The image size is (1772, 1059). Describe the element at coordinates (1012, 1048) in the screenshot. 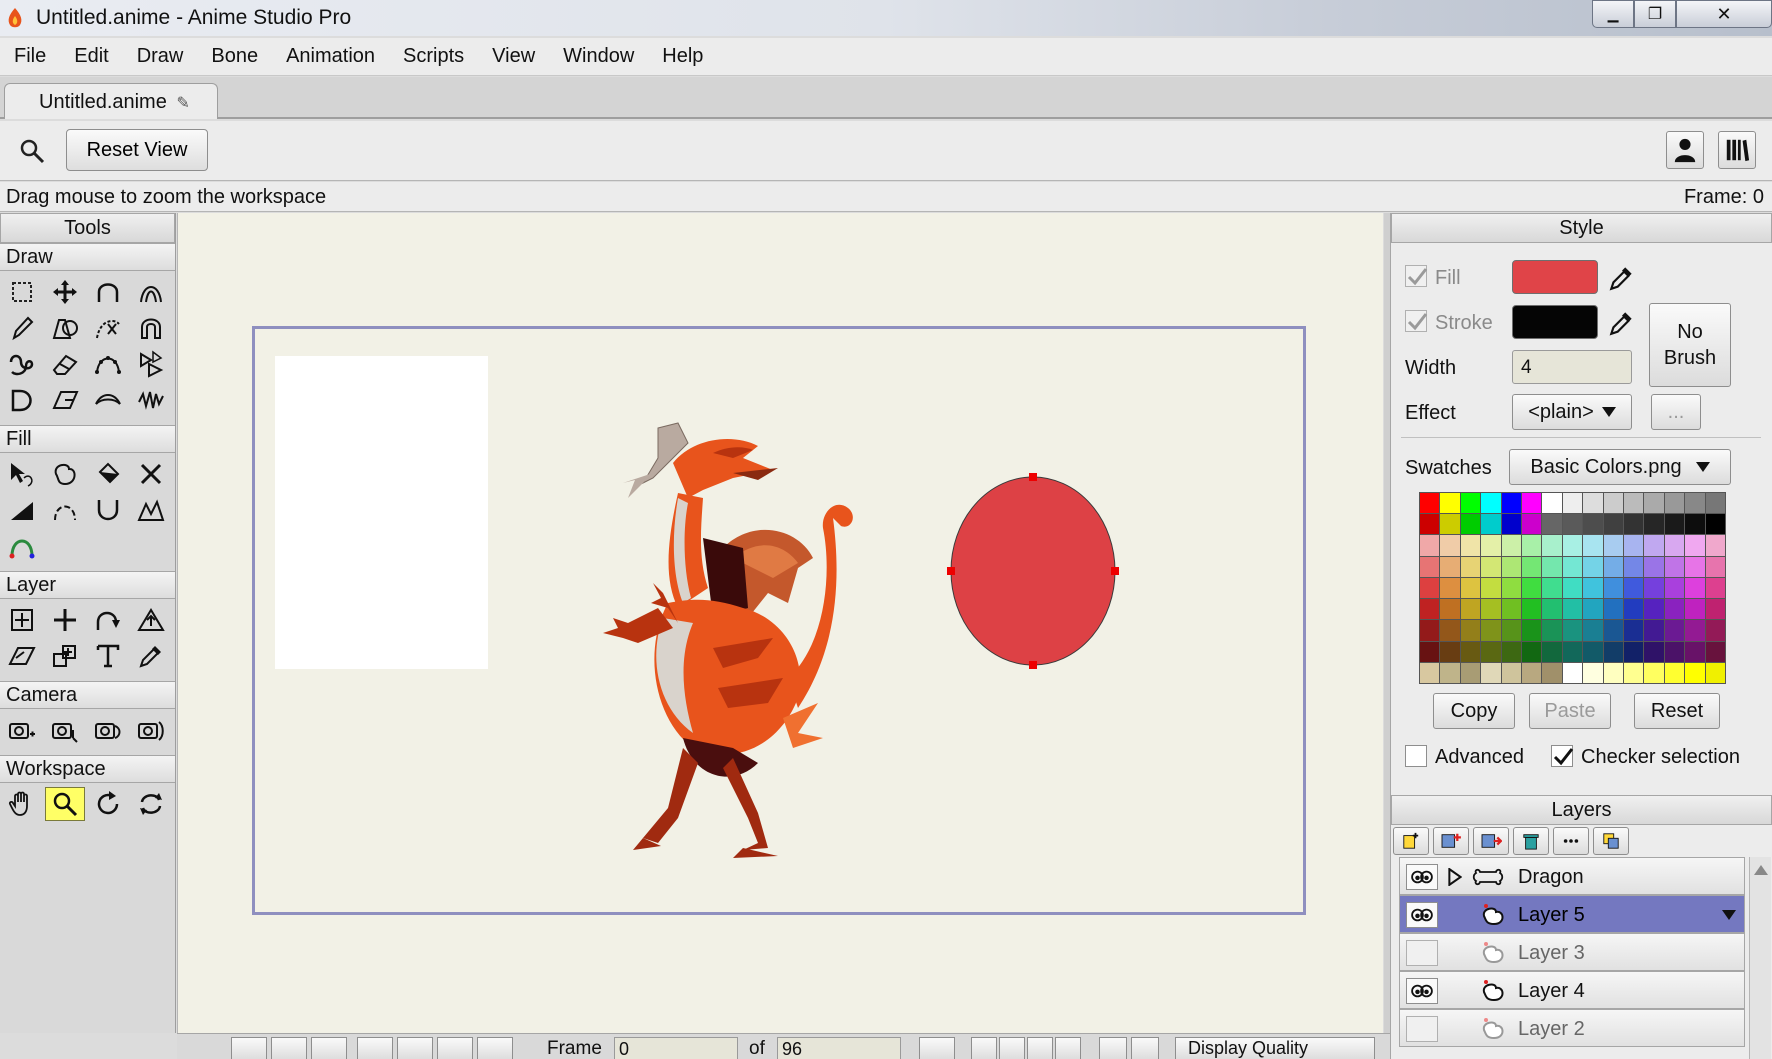

I see `view-split-vertical-button` at that location.